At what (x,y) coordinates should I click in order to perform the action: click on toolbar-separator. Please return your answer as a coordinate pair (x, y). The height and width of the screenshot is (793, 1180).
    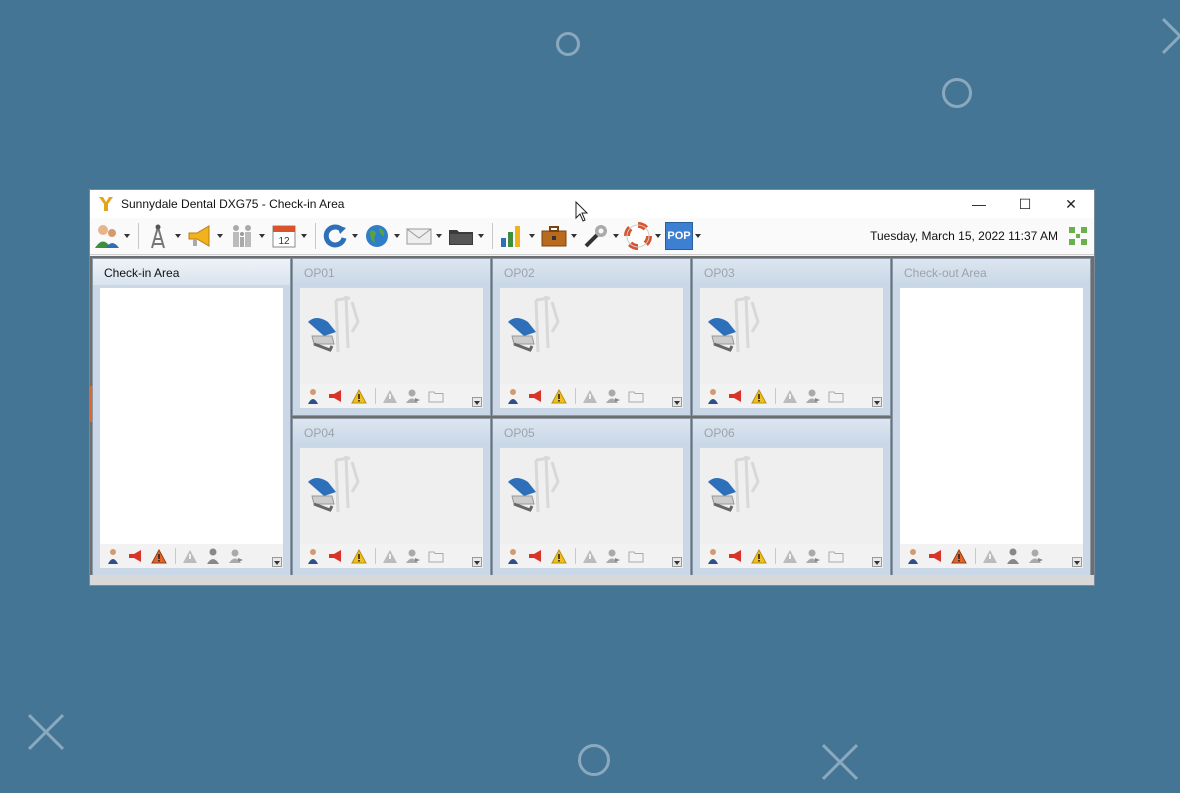
    Looking at the image, I should click on (138, 236).